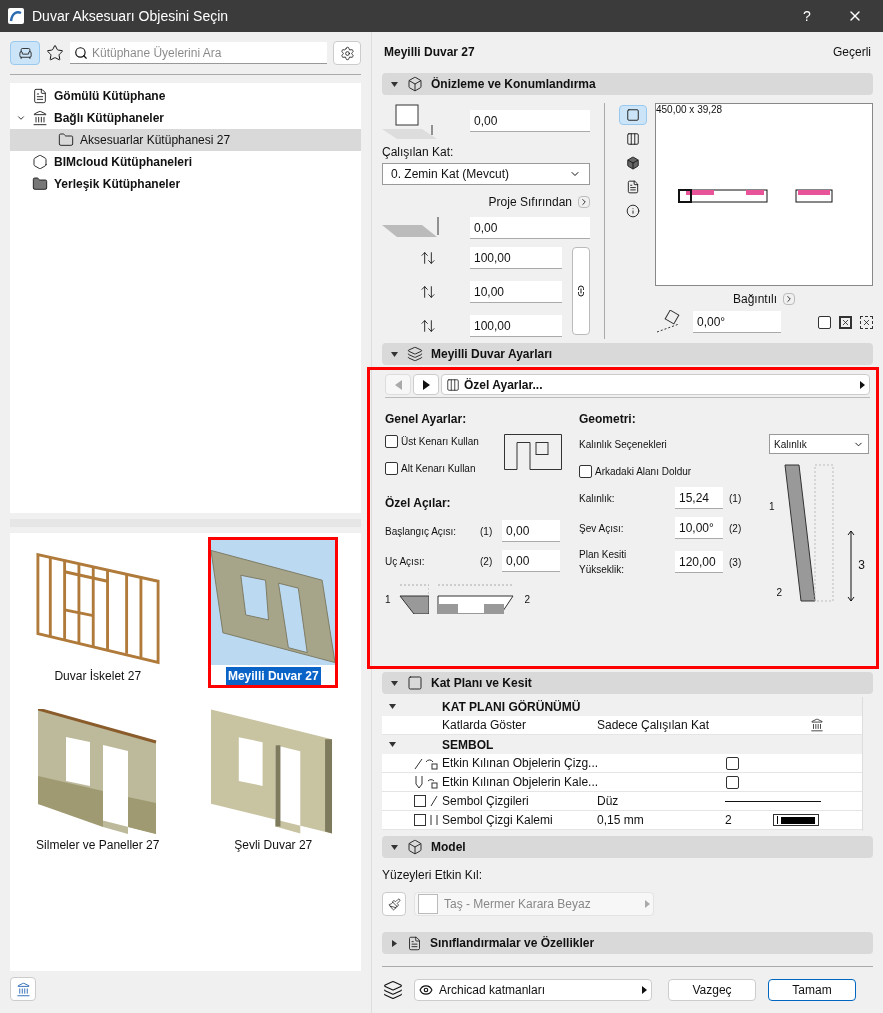 This screenshot has height=1013, width=883. What do you see at coordinates (185, 162) in the screenshot?
I see `tree-item: BIMcloud Kütüphaneleri` at bounding box center [185, 162].